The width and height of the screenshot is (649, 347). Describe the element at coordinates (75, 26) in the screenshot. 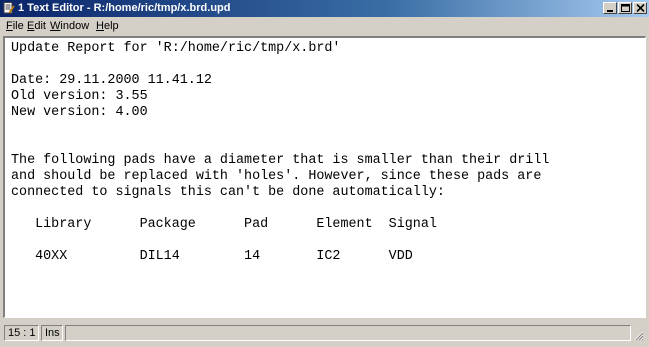

I see `menu-window-label: indow` at that location.